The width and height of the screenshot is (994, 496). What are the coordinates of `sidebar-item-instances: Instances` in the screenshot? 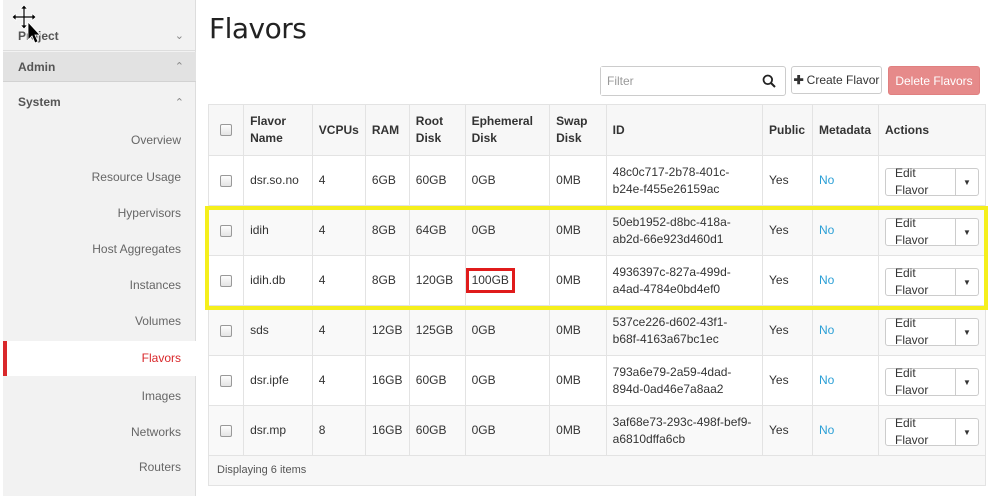 It's located at (99, 285).